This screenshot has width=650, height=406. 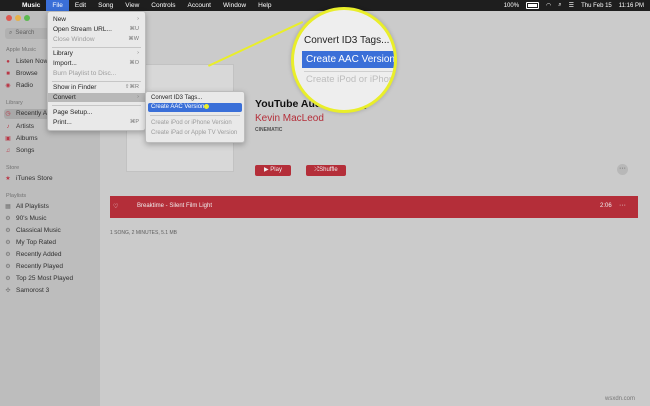 What do you see at coordinates (105, 5) in the screenshot?
I see `menu-song: Song` at bounding box center [105, 5].